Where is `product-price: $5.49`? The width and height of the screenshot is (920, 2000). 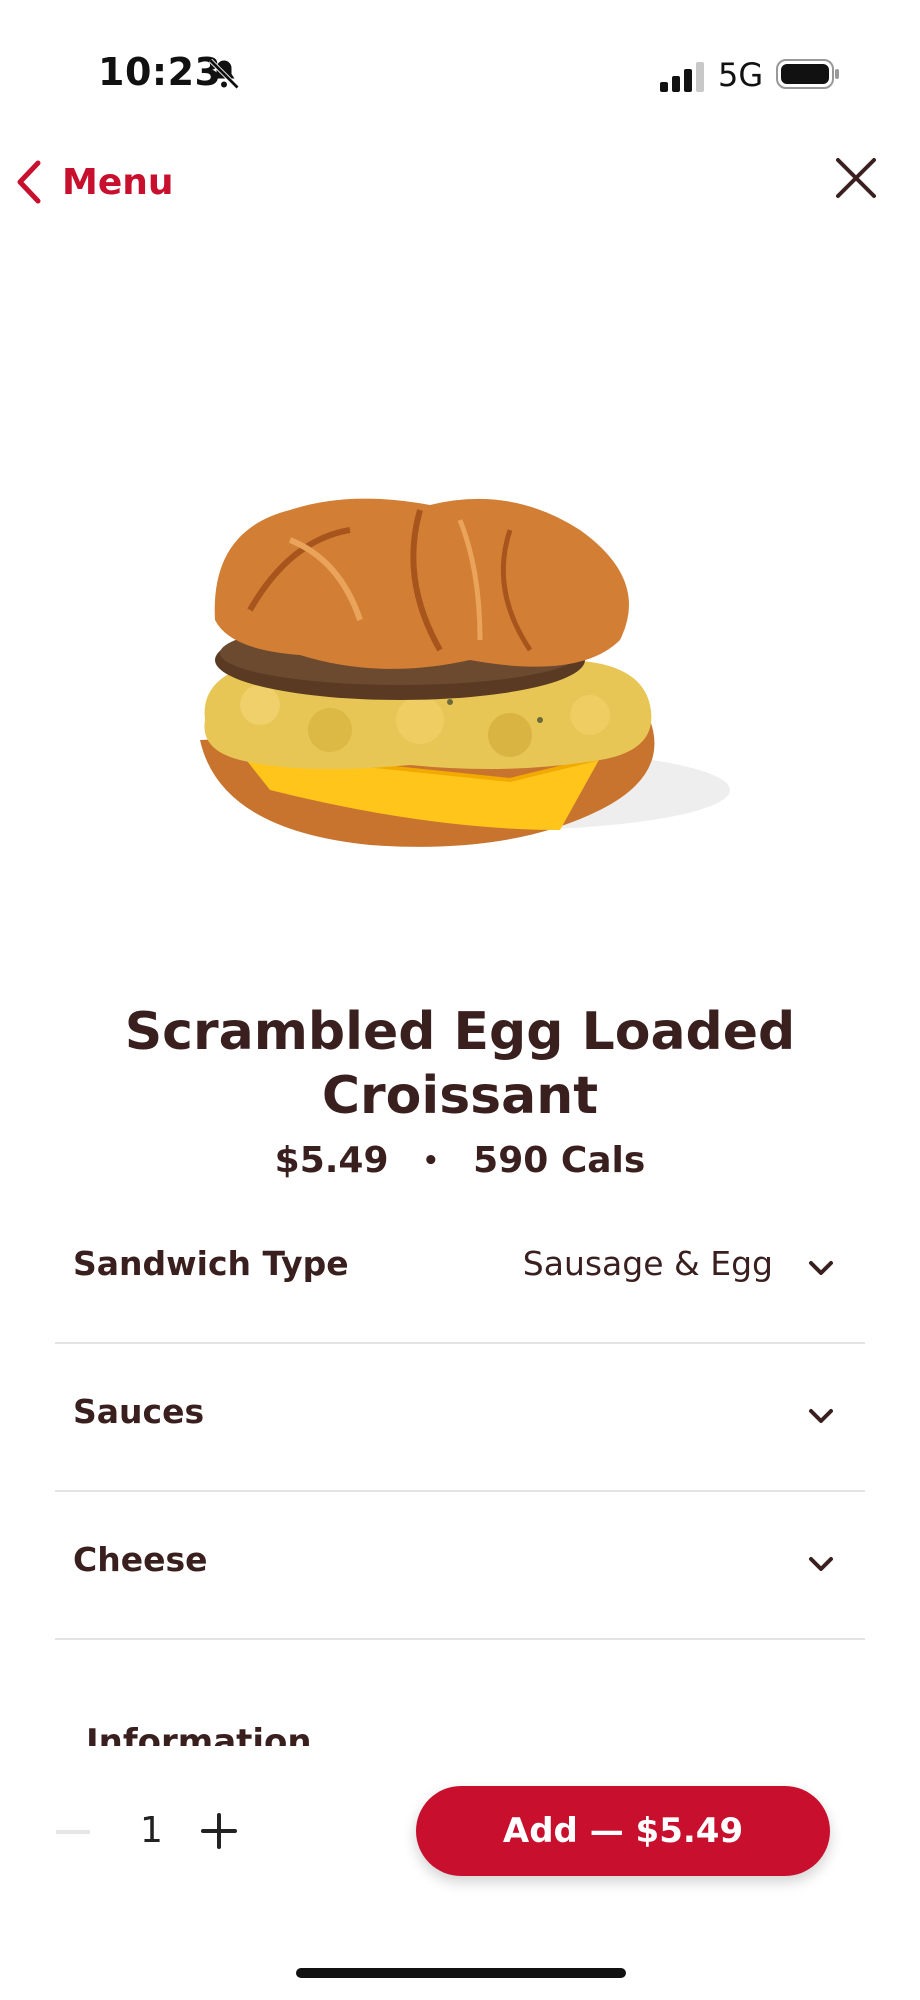
product-price: $5.49 is located at coordinates (331, 1160).